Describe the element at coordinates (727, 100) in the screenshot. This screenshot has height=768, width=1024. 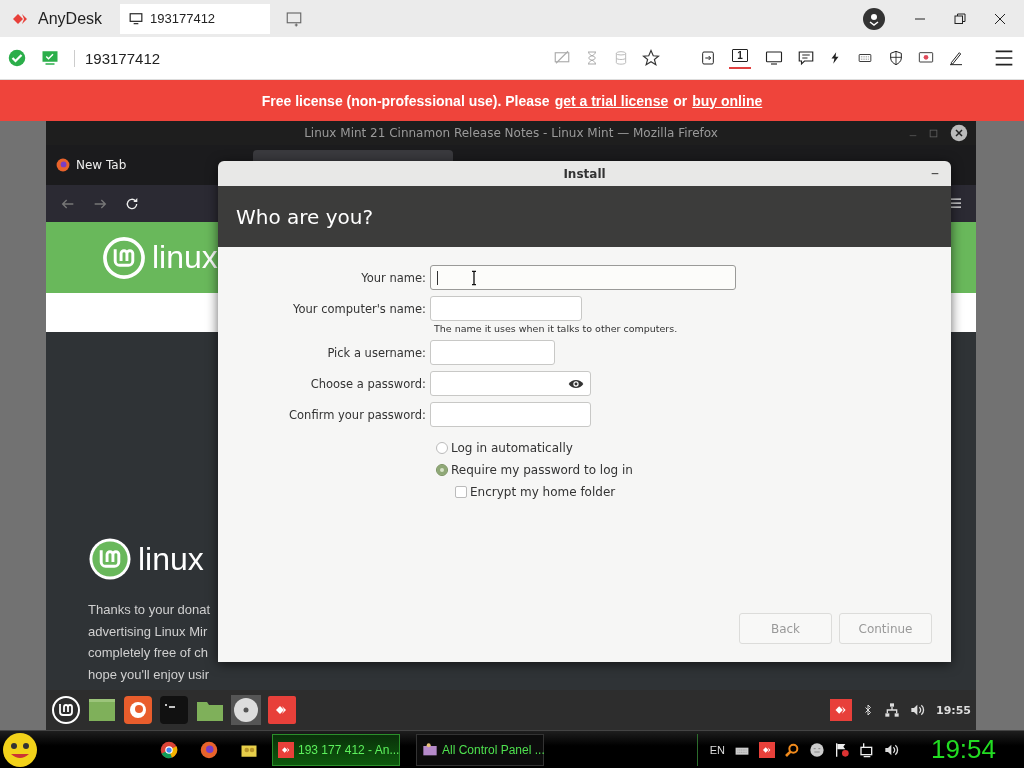
I see `buy-online-link: buy online` at that location.